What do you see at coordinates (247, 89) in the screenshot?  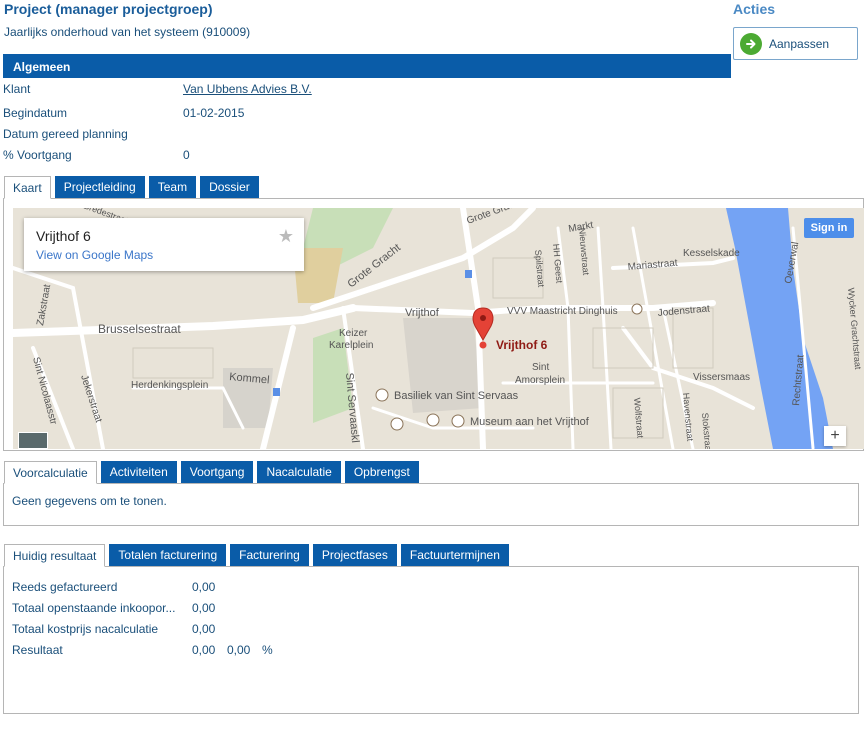 I see `klant-link: Van Ubbens Advies B.V.` at bounding box center [247, 89].